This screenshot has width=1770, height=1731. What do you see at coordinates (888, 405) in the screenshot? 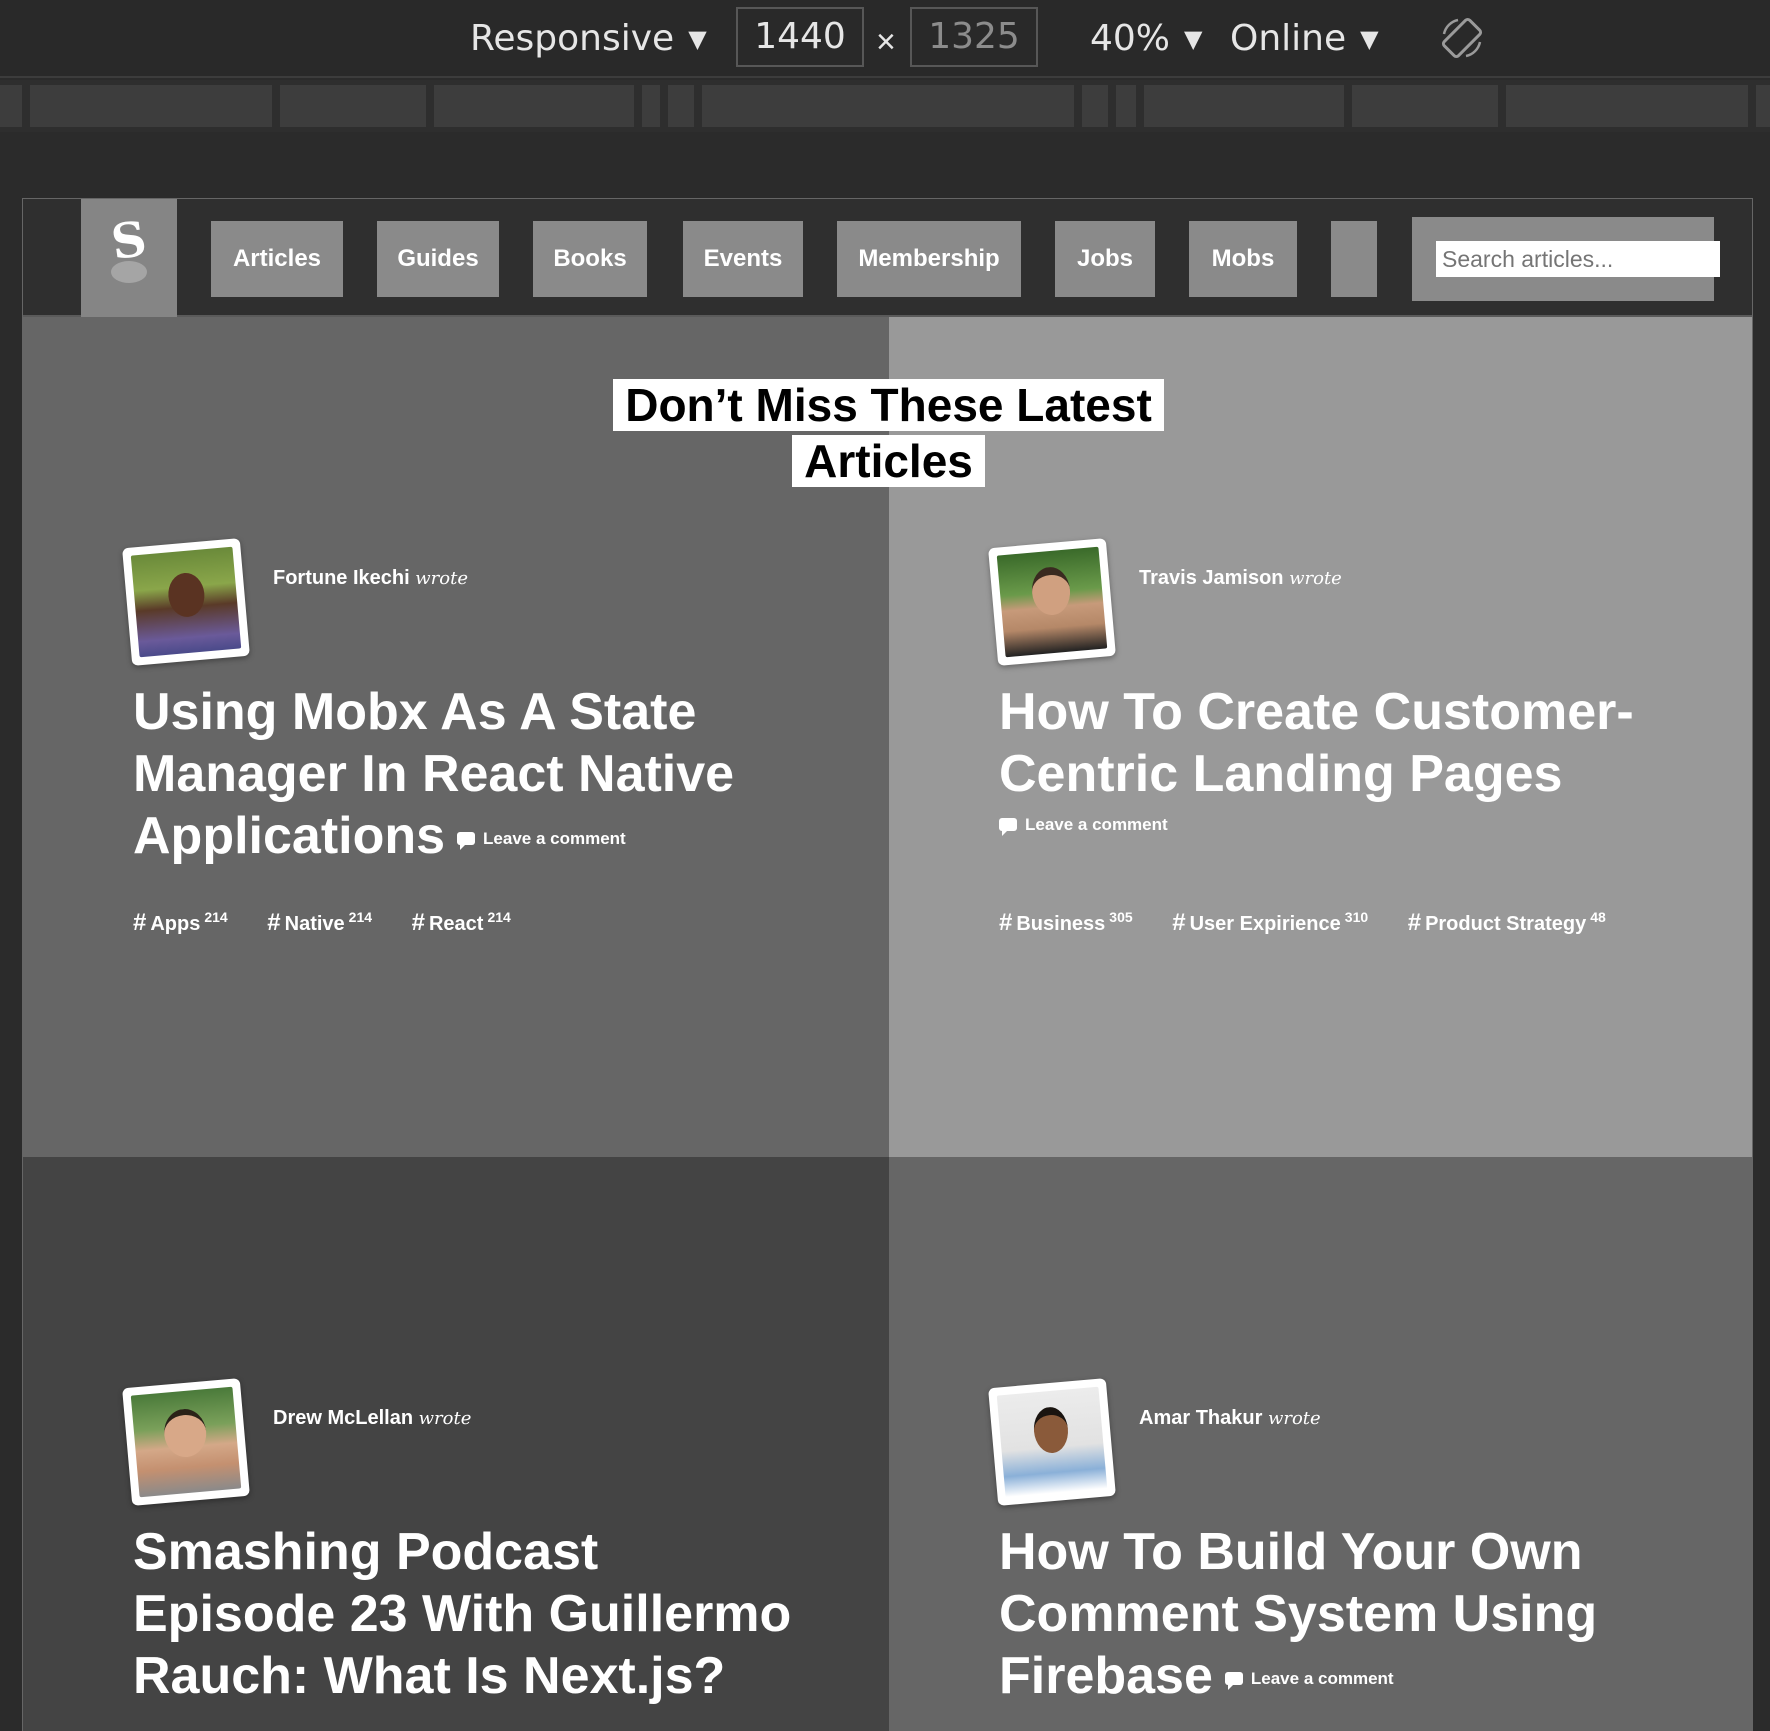
I see `section-title-line: Don’t Miss These Latest` at bounding box center [888, 405].